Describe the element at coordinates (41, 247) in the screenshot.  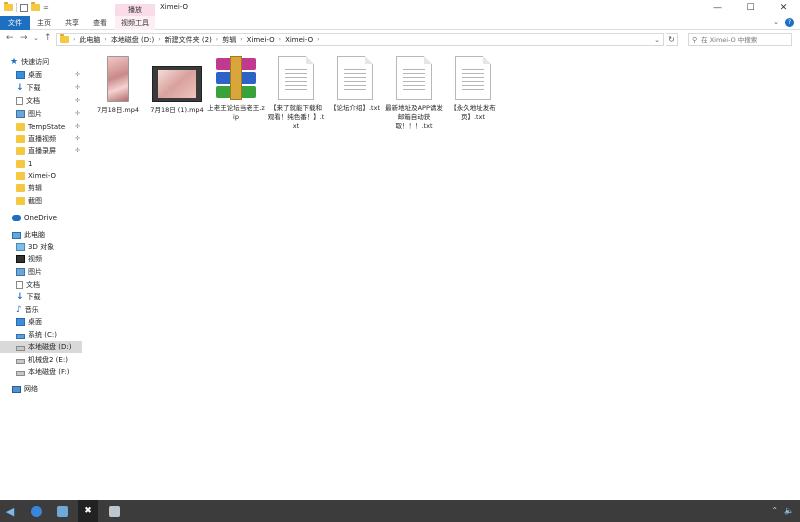
I see `nav-label: 3D 对象` at that location.